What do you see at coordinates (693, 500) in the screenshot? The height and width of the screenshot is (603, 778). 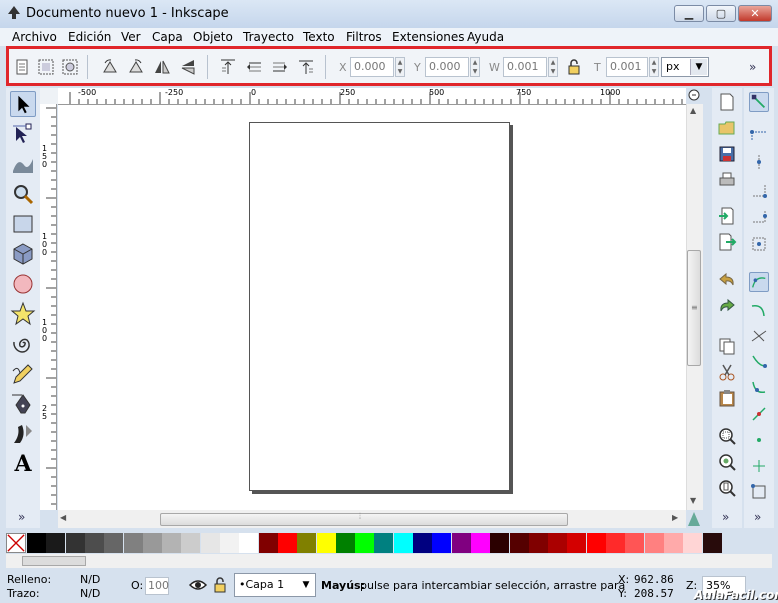 I see `scroll-down-icon: ▼` at bounding box center [693, 500].